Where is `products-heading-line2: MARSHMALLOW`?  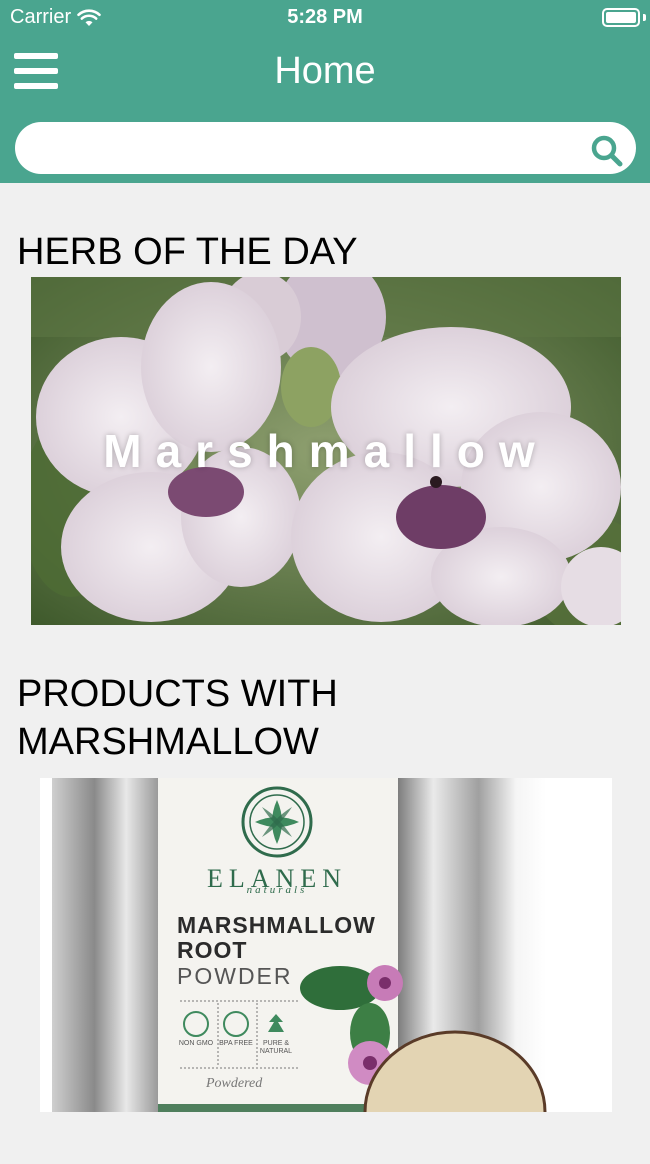
products-heading-line2: MARSHMALLOW is located at coordinates (168, 742).